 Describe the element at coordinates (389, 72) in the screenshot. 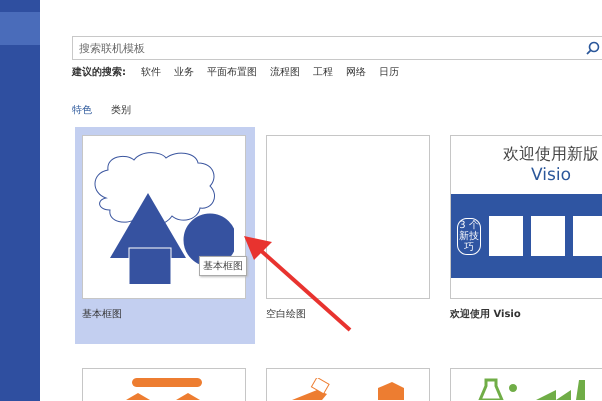

I see `suggested-search-link: 日历` at that location.